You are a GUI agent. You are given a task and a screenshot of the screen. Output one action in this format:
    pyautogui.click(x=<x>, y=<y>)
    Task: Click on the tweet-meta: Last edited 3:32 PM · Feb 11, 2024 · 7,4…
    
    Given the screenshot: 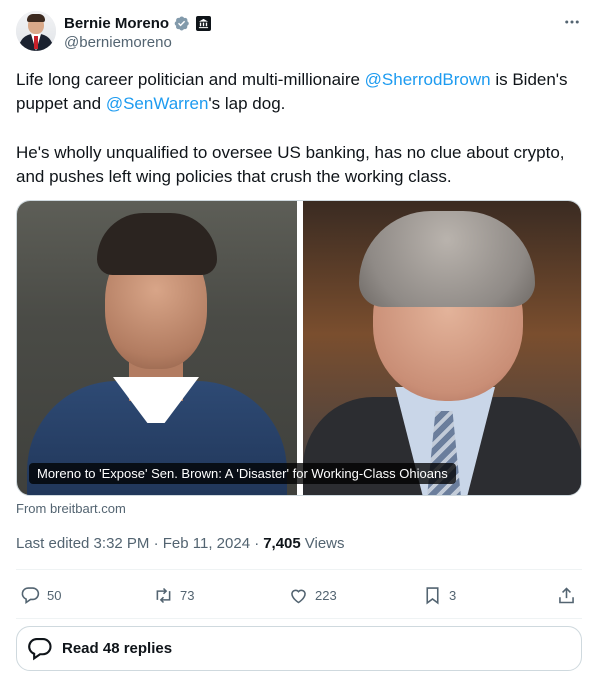 What is the action you would take?
    pyautogui.click(x=180, y=543)
    